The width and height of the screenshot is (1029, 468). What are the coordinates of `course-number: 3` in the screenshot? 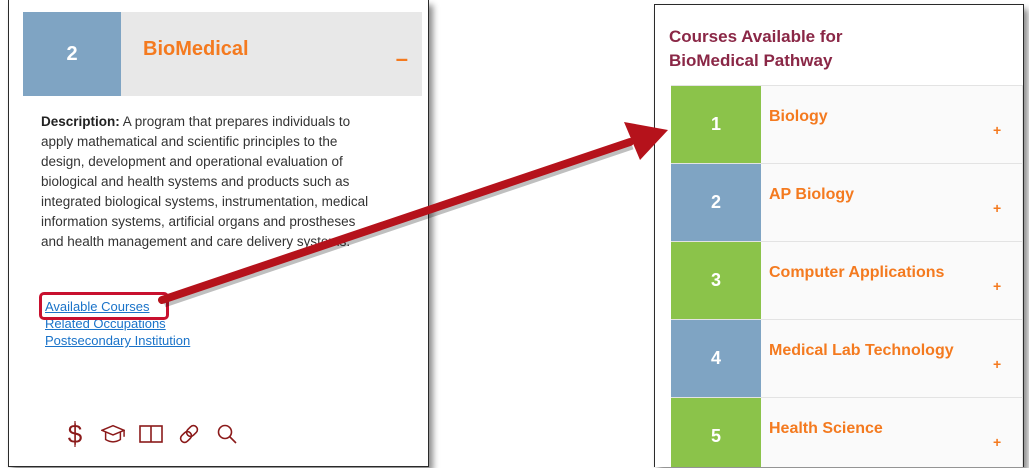 It's located at (716, 280).